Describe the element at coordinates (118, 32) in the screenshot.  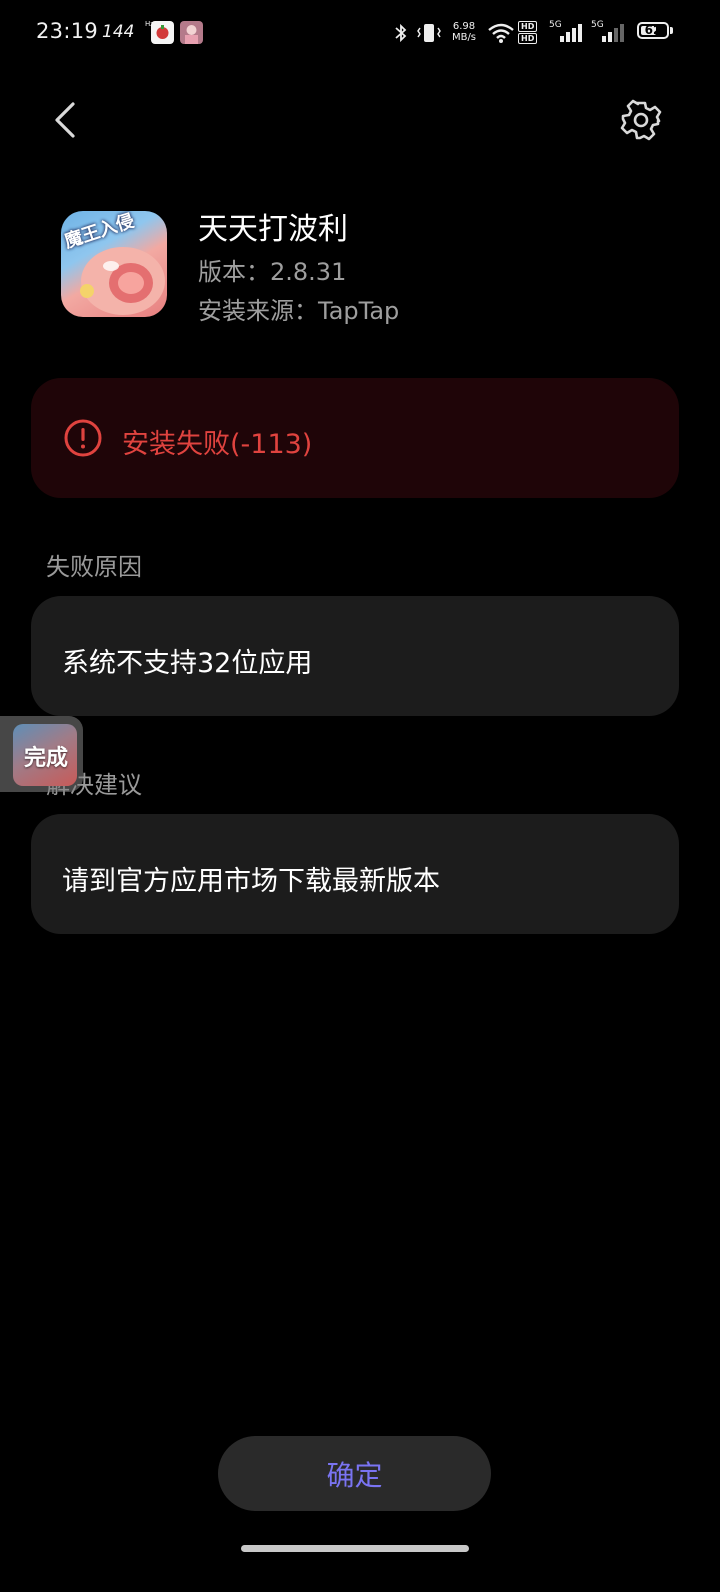
I see `refresh-rate: 144` at that location.